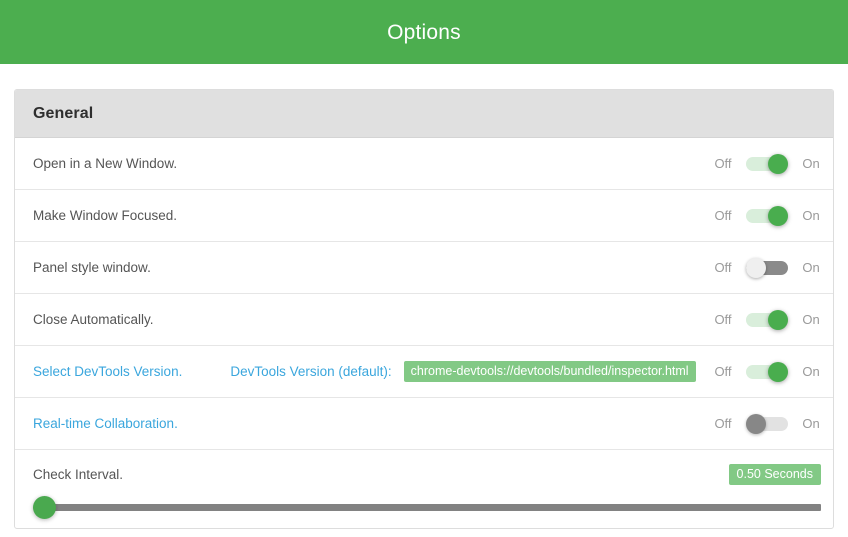 The image size is (848, 537). I want to click on slider-thumb, so click(44, 507).